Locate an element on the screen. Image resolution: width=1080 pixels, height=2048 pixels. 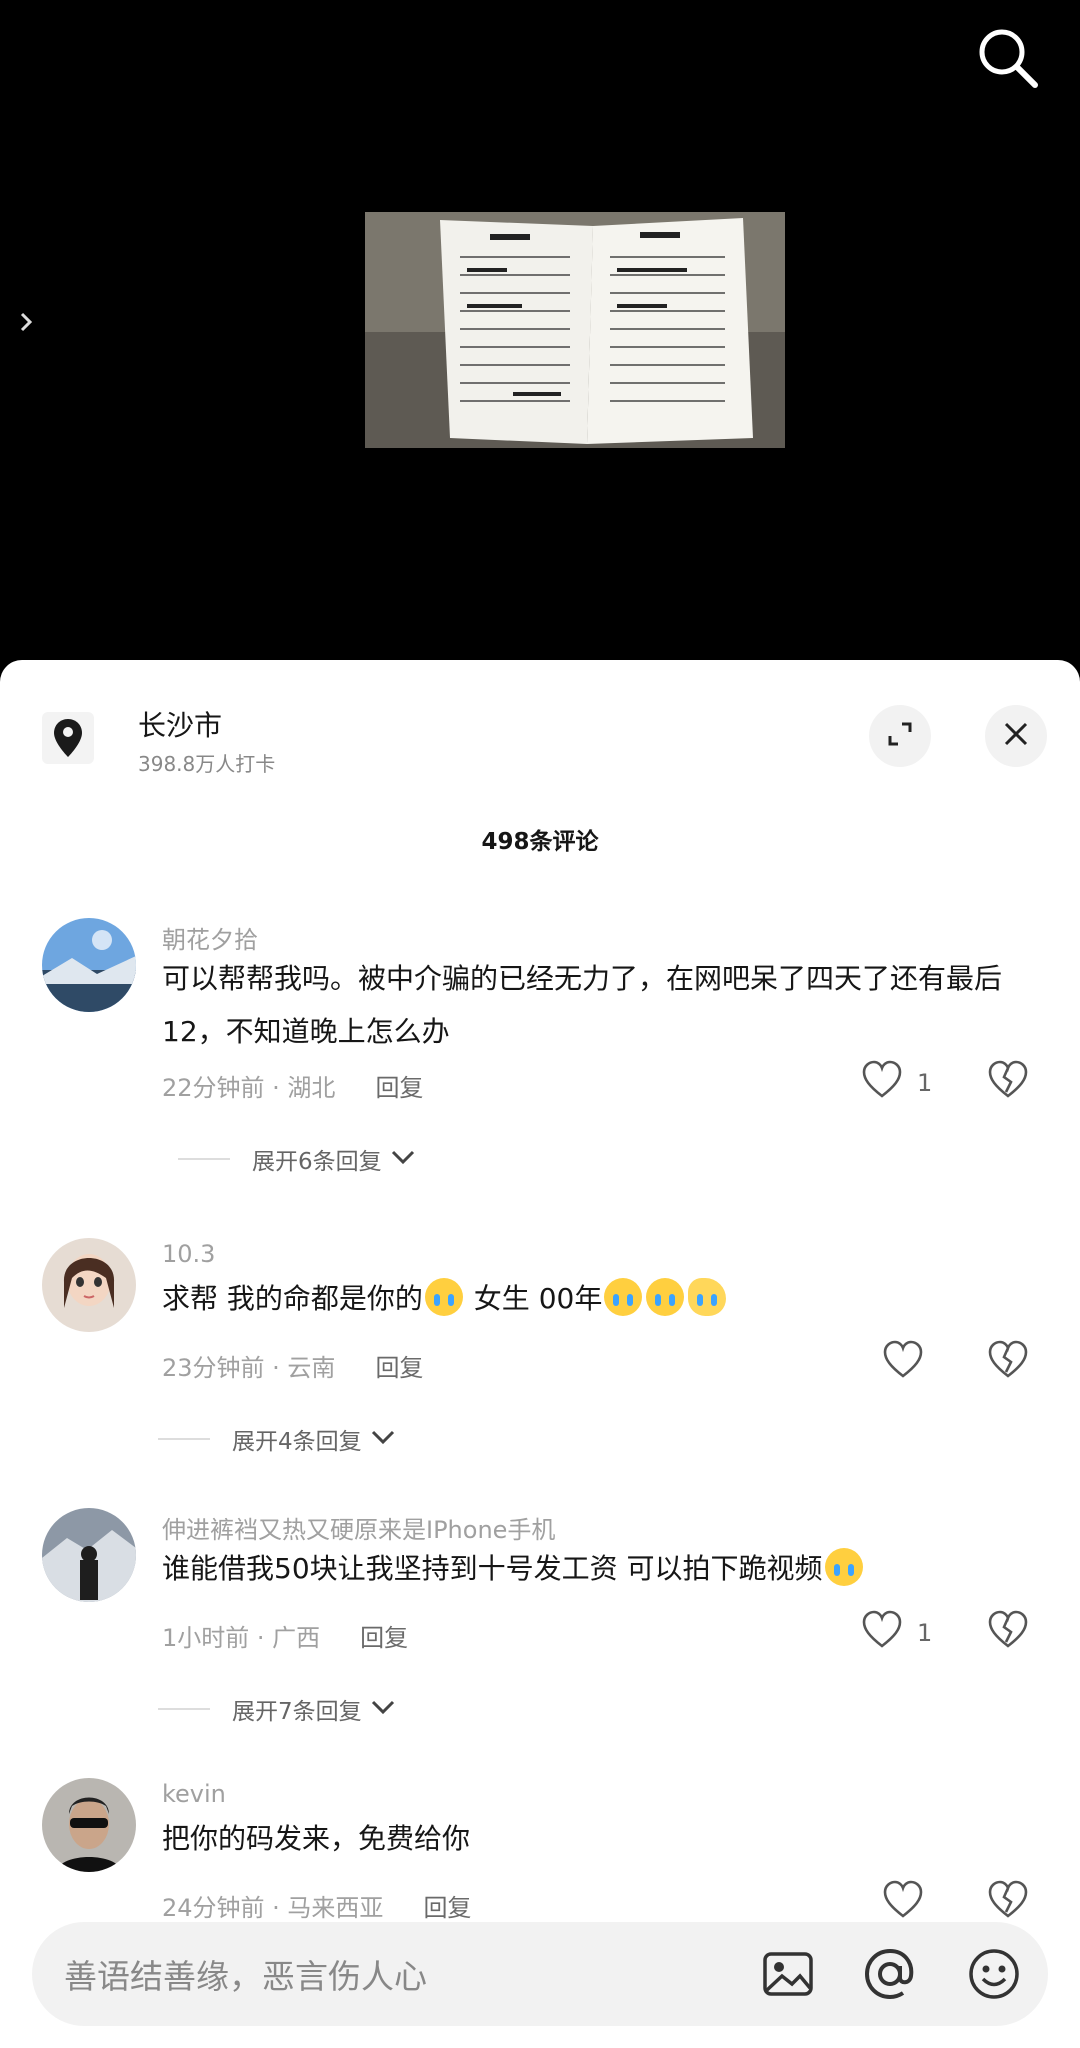
comment-text: 求帮 我的命都是你的 女生 00年 is located at coordinates (602, 1298).